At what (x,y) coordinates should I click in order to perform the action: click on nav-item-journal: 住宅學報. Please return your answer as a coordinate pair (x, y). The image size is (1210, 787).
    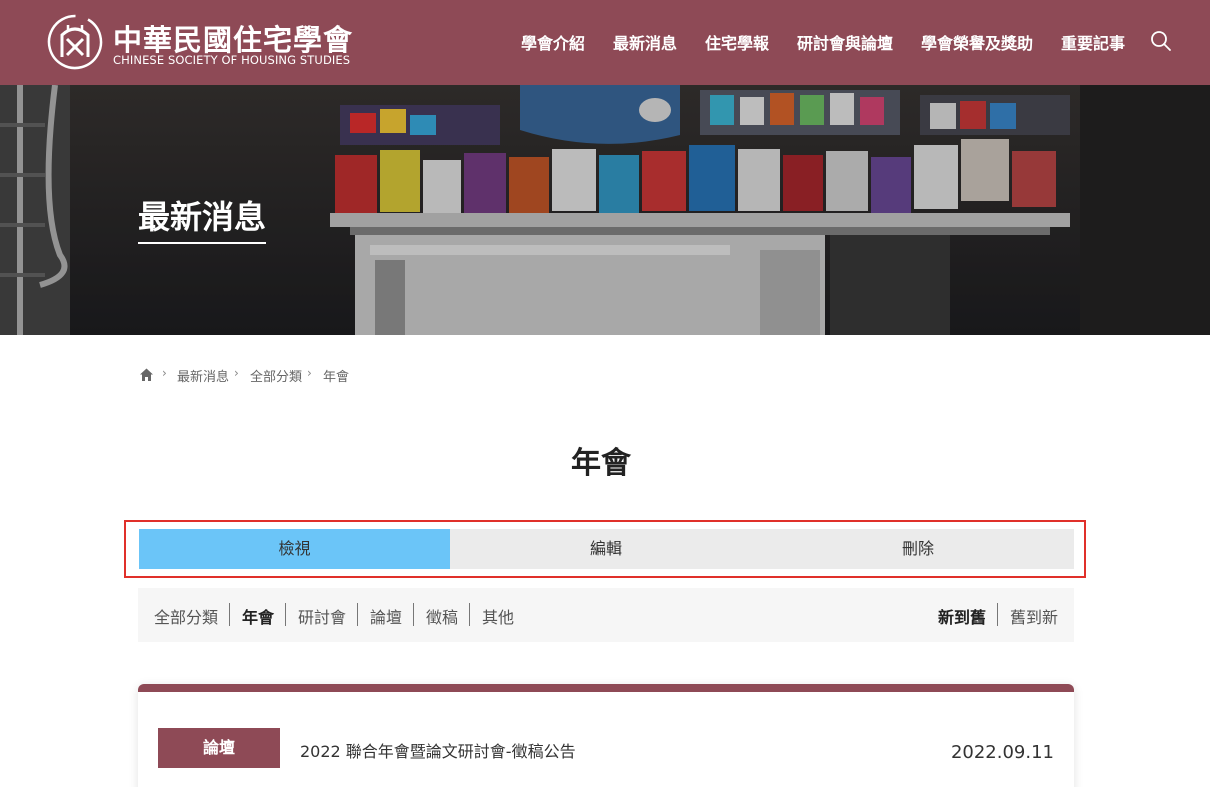
    Looking at the image, I should click on (737, 42).